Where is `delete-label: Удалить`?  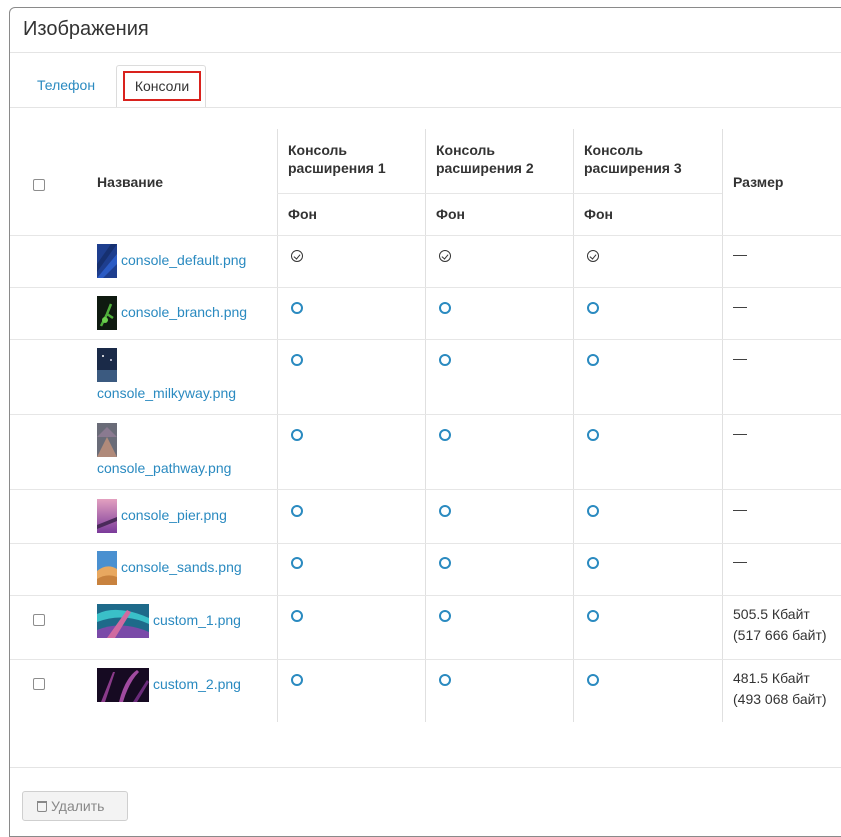
delete-label: Удалить is located at coordinates (78, 806).